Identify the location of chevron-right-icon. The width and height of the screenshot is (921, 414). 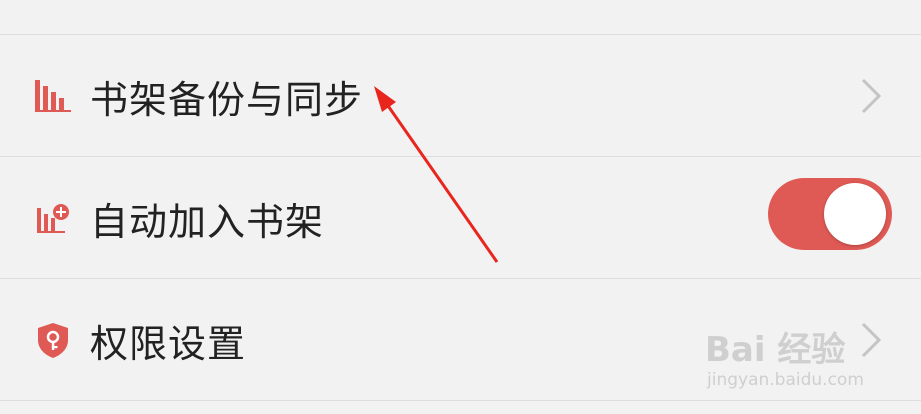
(871, 96).